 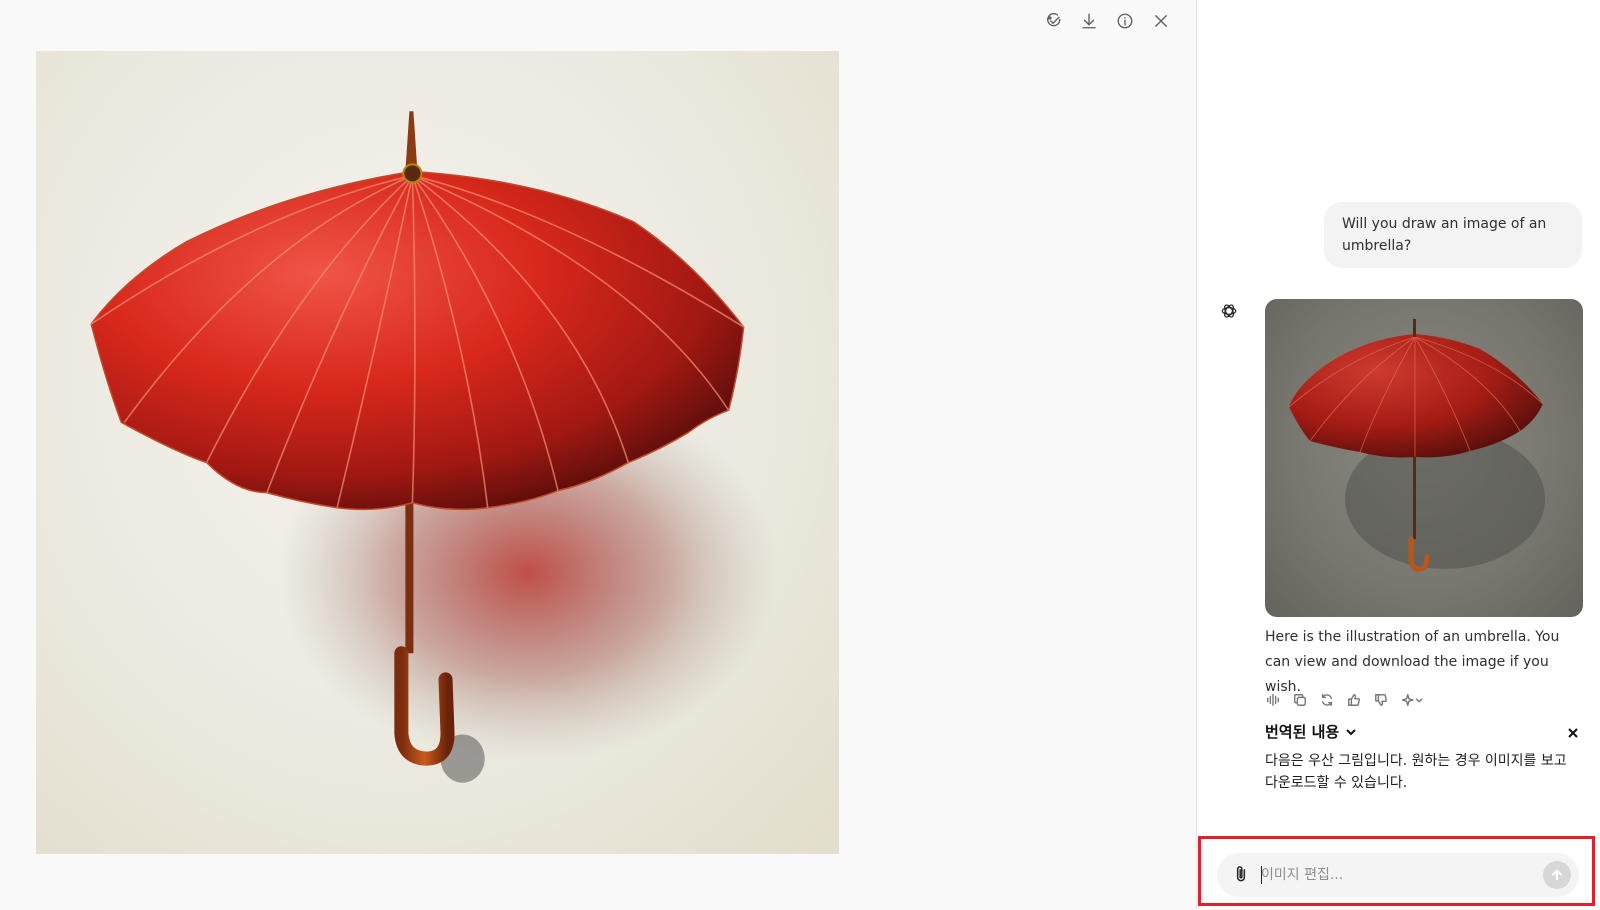 I want to click on viewer-toolbar, so click(x=1107, y=21).